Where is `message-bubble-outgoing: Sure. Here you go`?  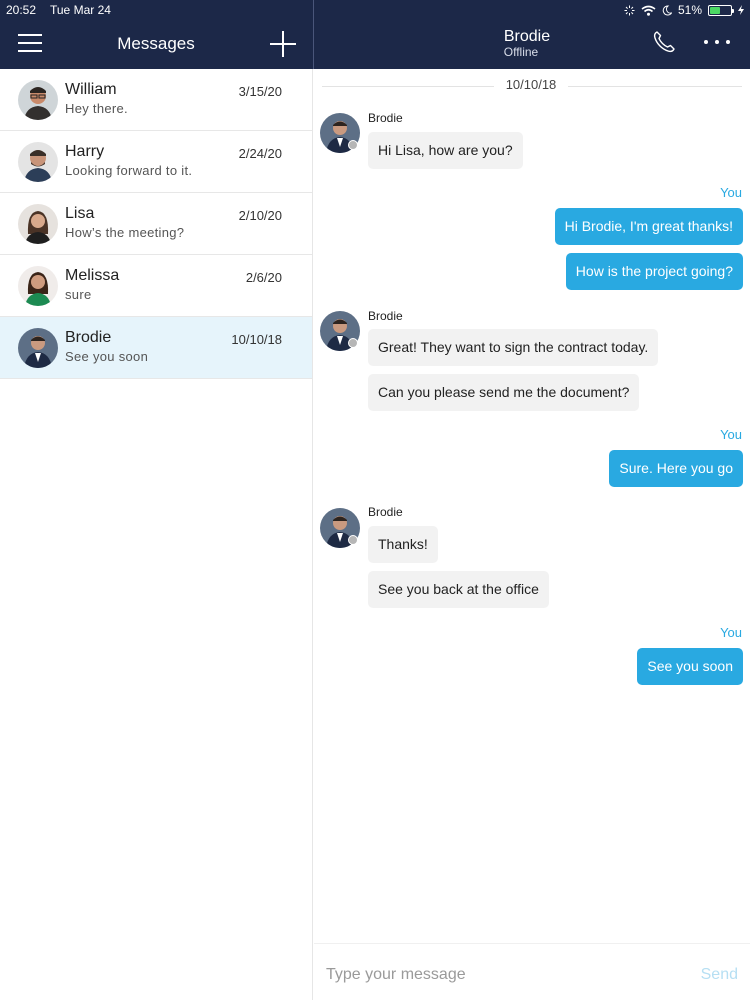 message-bubble-outgoing: Sure. Here you go is located at coordinates (676, 468).